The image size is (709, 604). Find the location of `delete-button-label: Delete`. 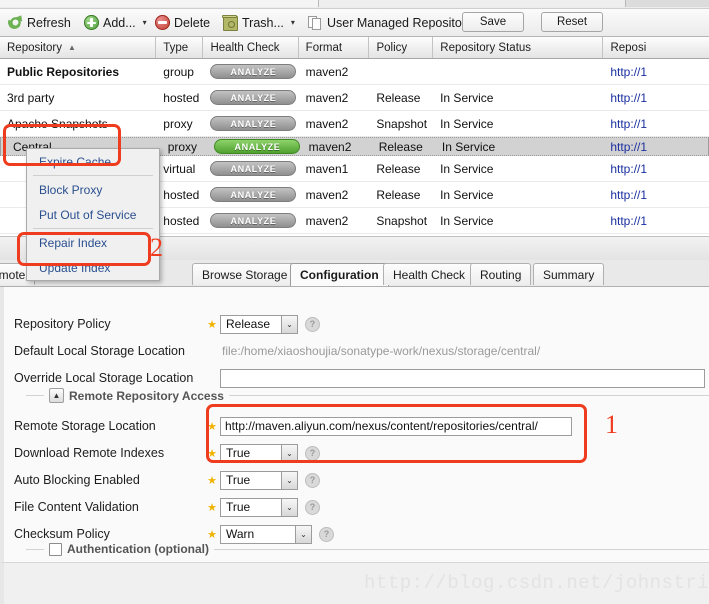

delete-button-label: Delete is located at coordinates (192, 22).